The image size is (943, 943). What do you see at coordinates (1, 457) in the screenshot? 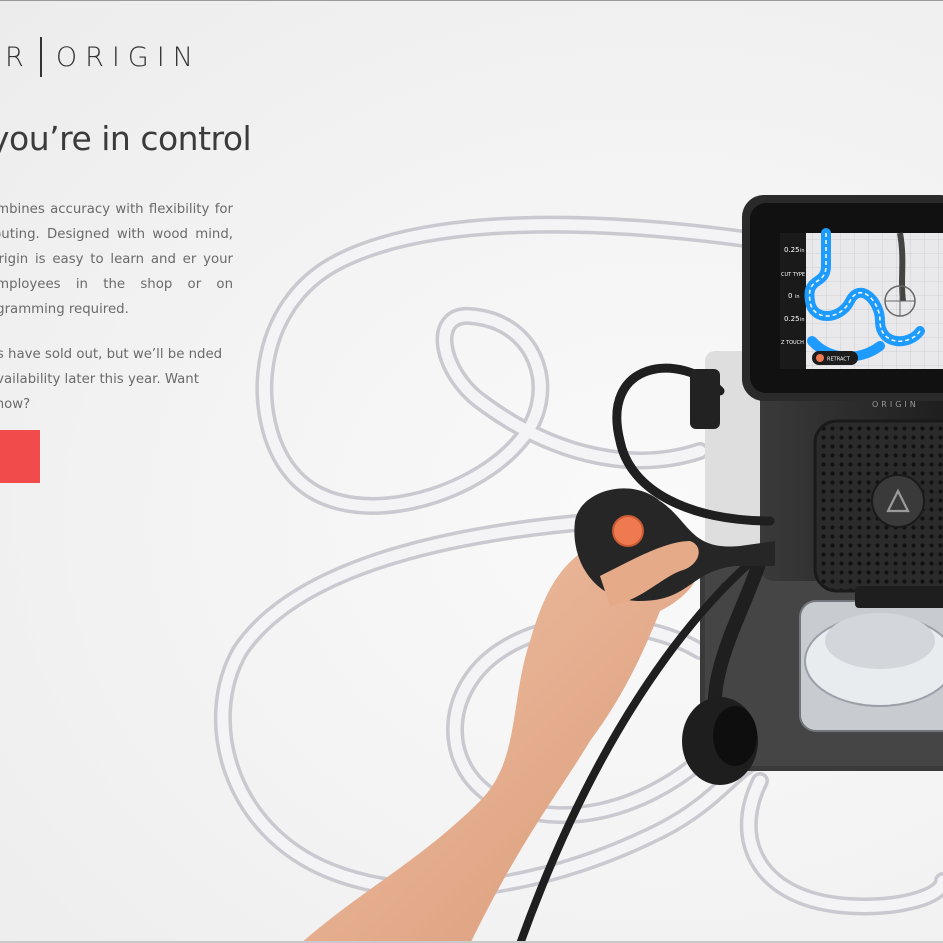
I see `cta-button-label: E` at bounding box center [1, 457].